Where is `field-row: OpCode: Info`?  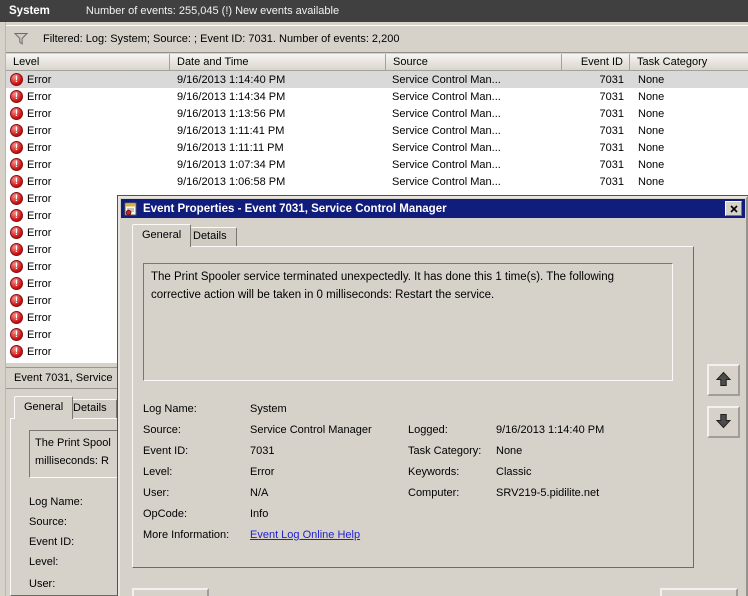 field-row: OpCode: Info is located at coordinates (413, 518).